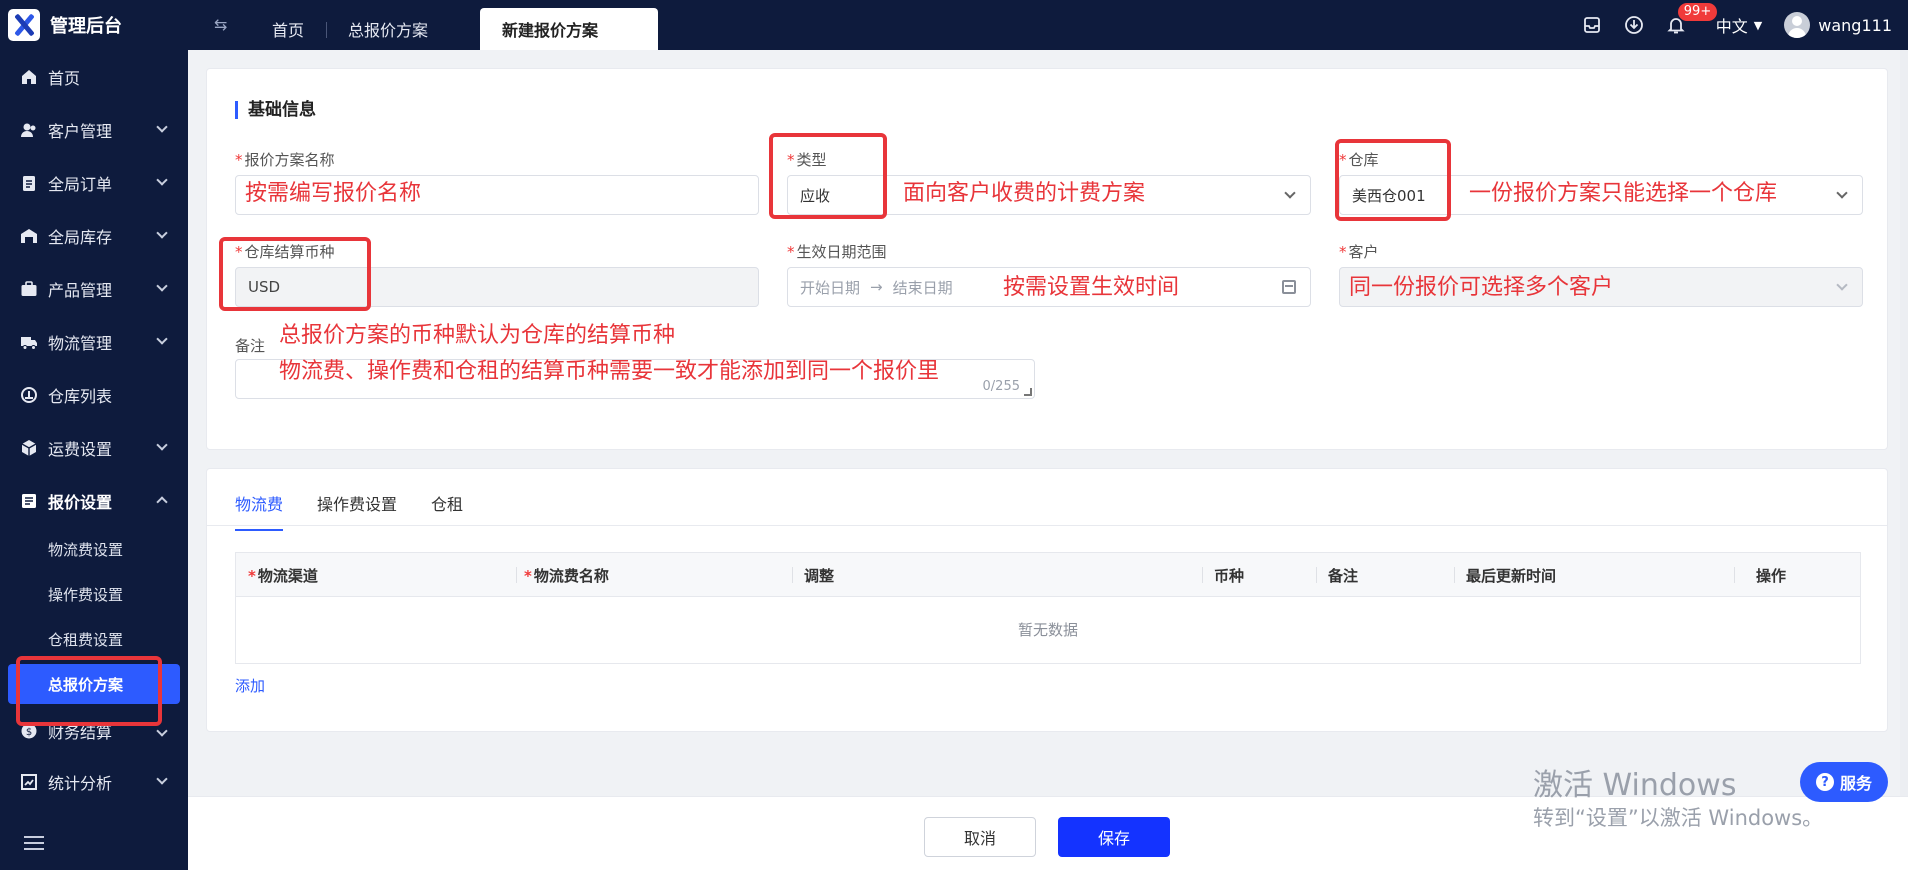  I want to click on column-header: 操作, so click(1771, 575).